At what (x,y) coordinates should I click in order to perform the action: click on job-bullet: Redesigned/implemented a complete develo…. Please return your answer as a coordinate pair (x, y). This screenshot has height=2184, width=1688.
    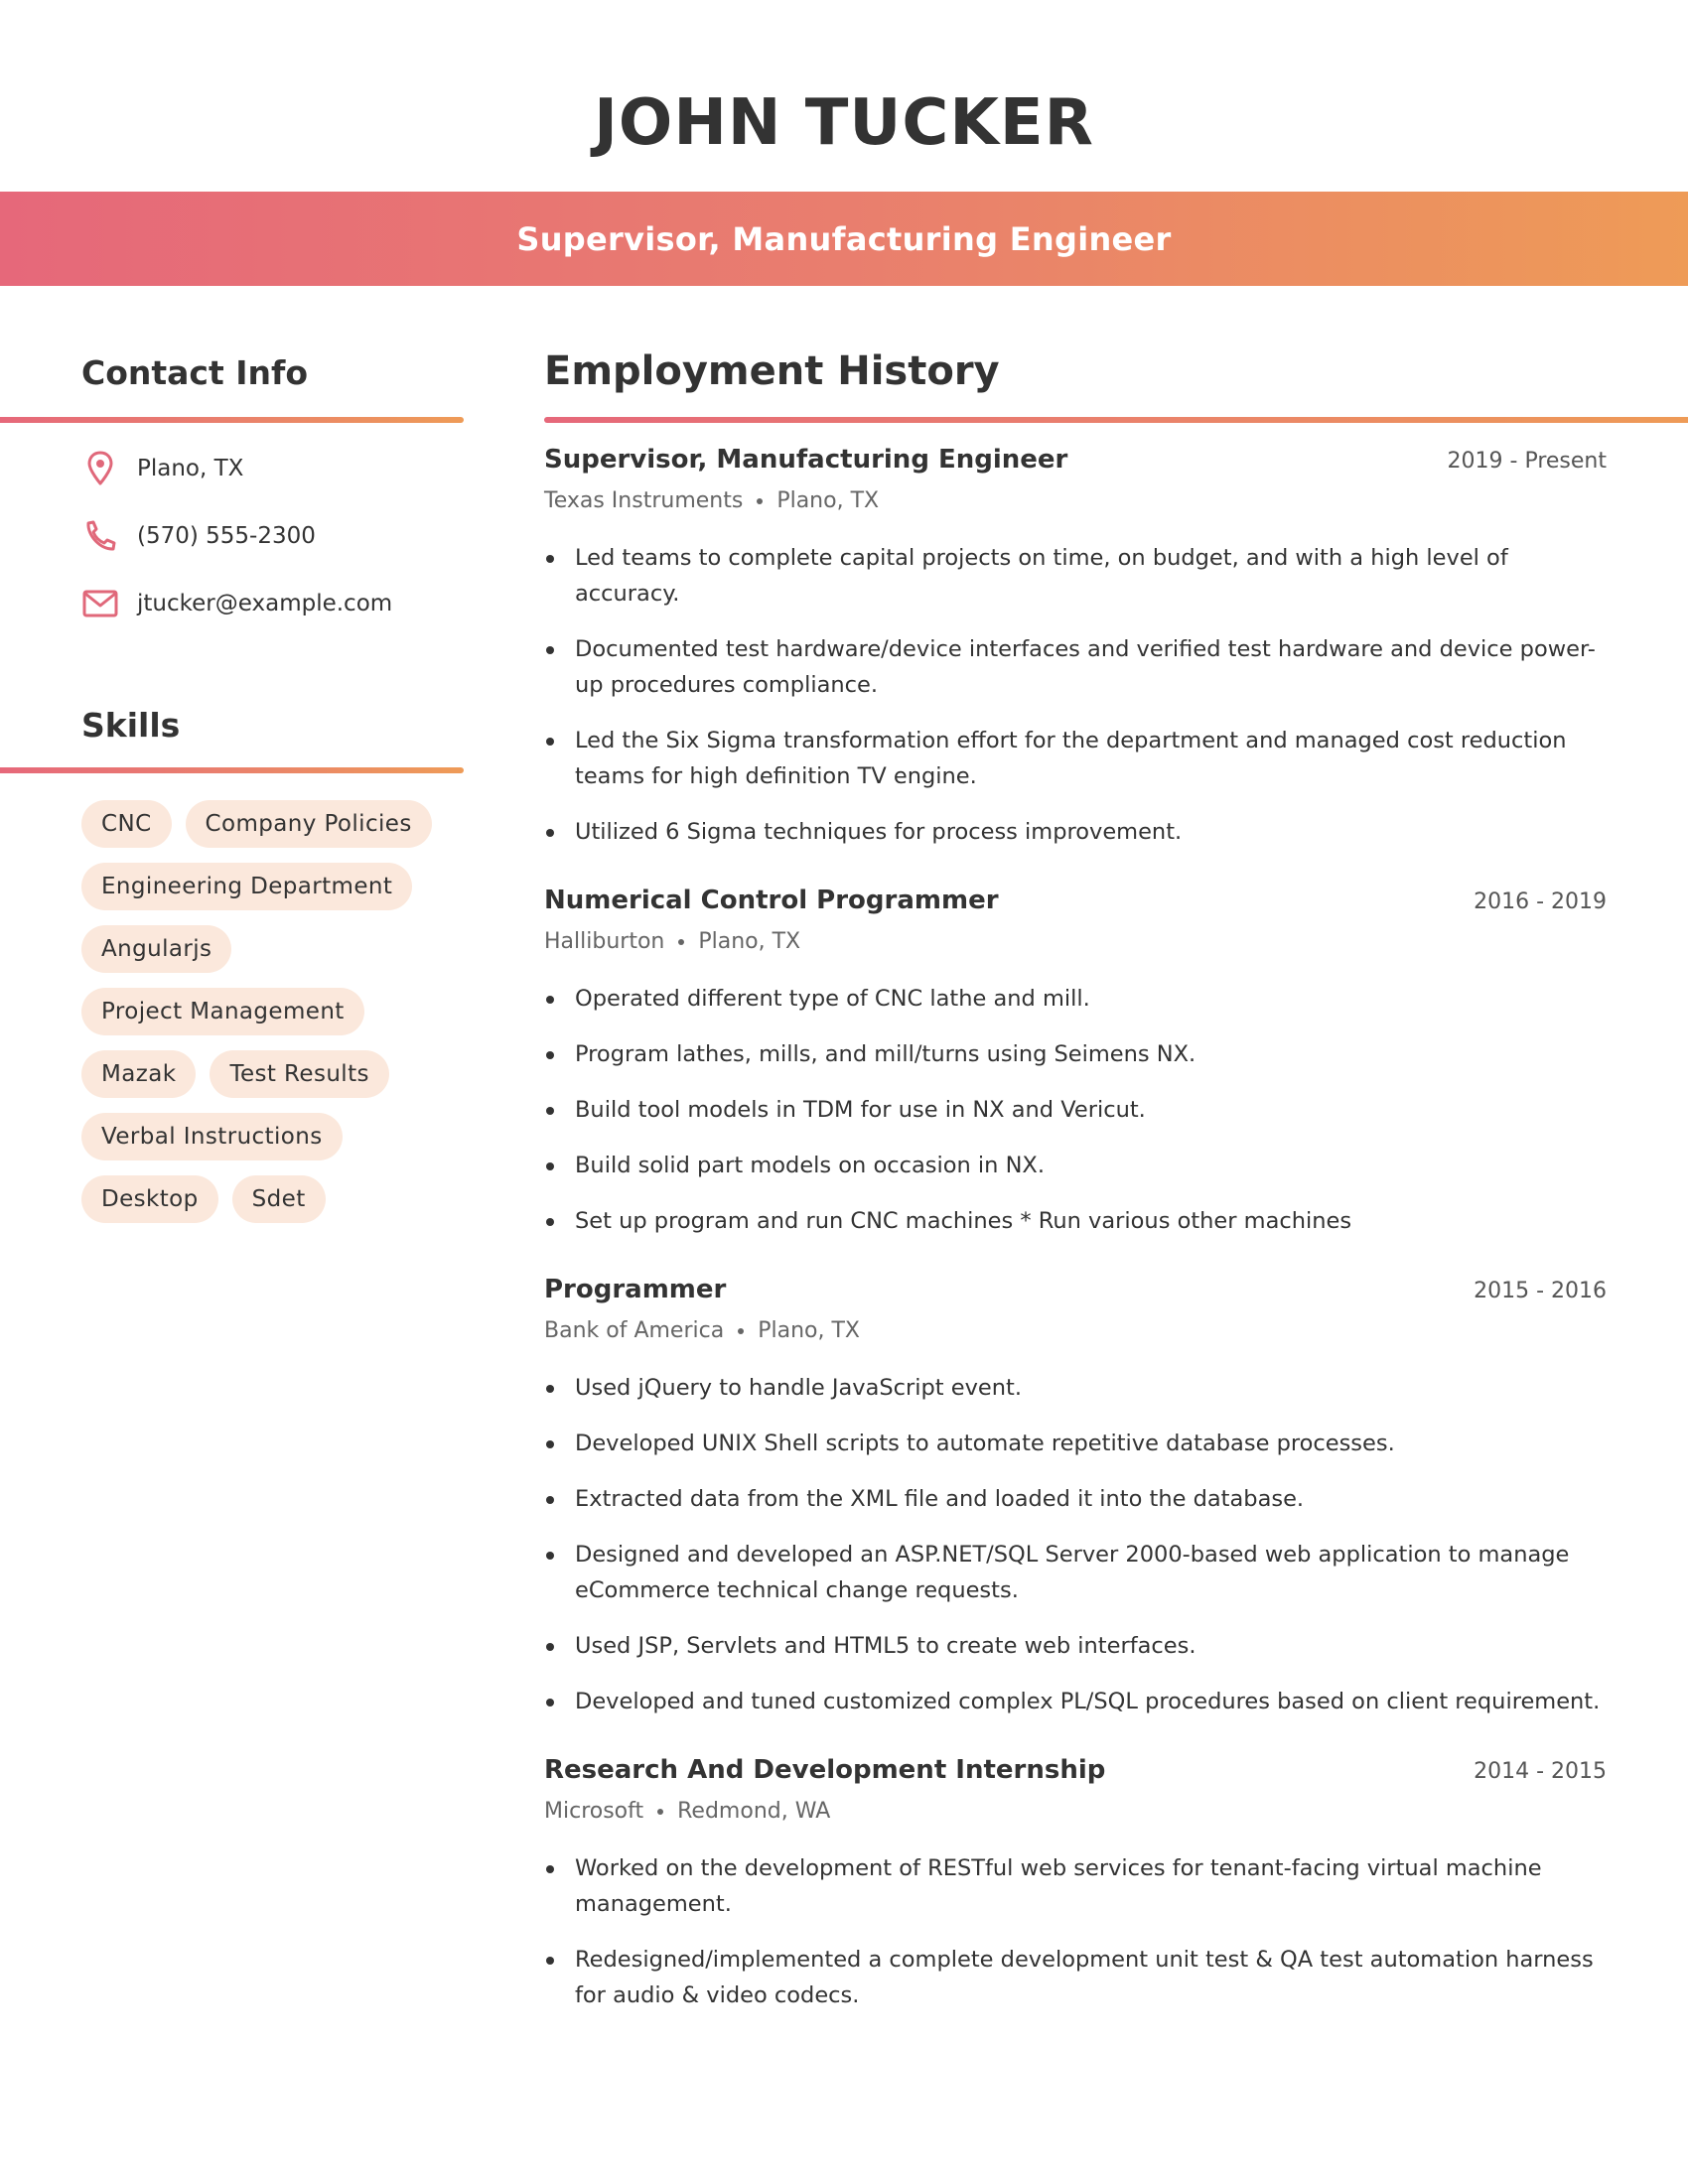
    Looking at the image, I should click on (1075, 1977).